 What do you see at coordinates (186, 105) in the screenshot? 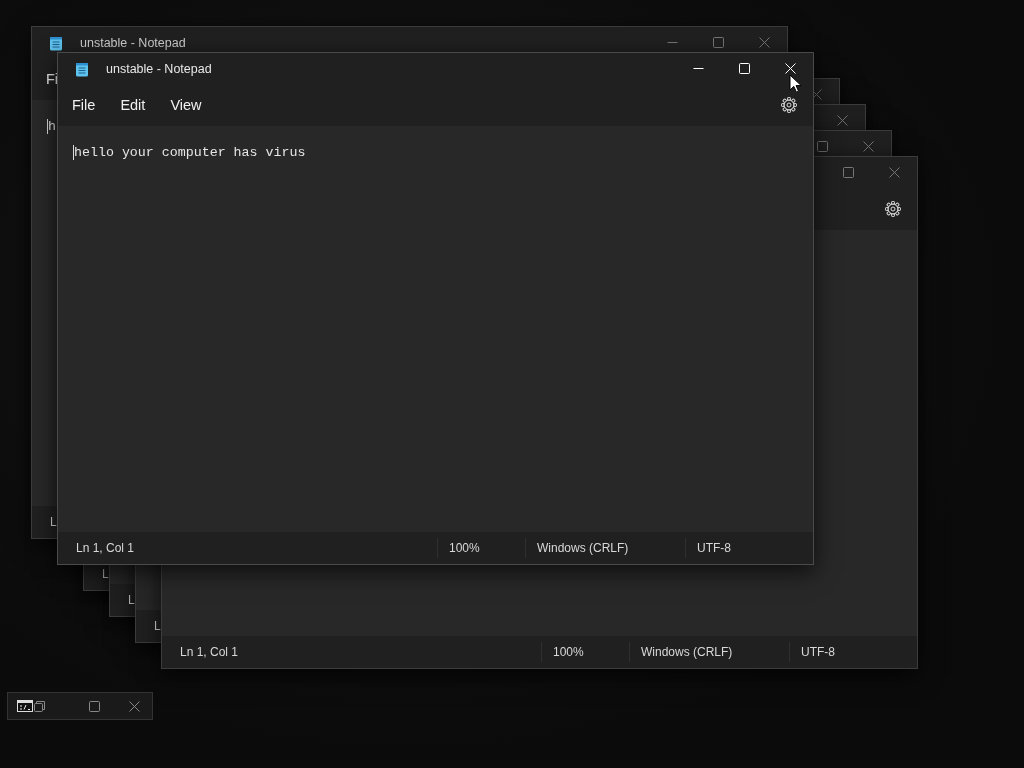
I see `menu-item: View` at bounding box center [186, 105].